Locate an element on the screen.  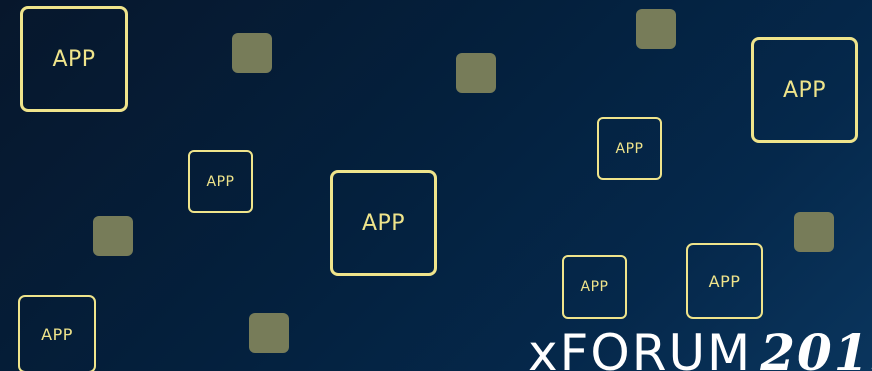
wordmark-year: 2019 is located at coordinates (816, 347).